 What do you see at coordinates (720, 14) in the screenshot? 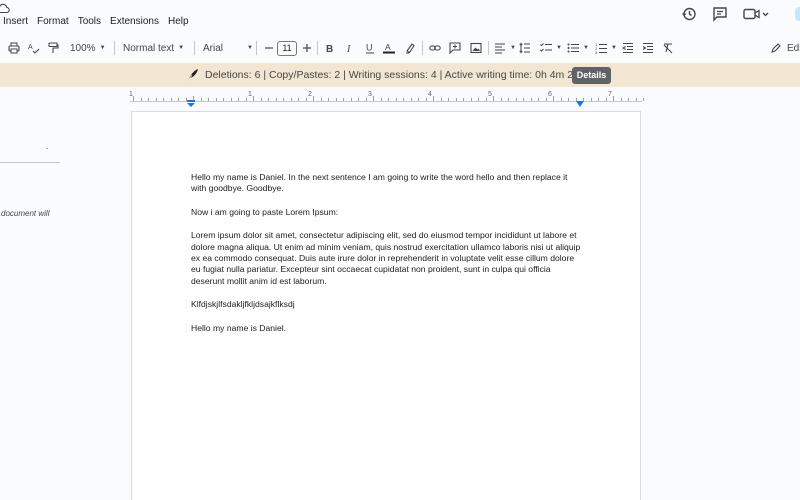
I see `comment-icon` at bounding box center [720, 14].